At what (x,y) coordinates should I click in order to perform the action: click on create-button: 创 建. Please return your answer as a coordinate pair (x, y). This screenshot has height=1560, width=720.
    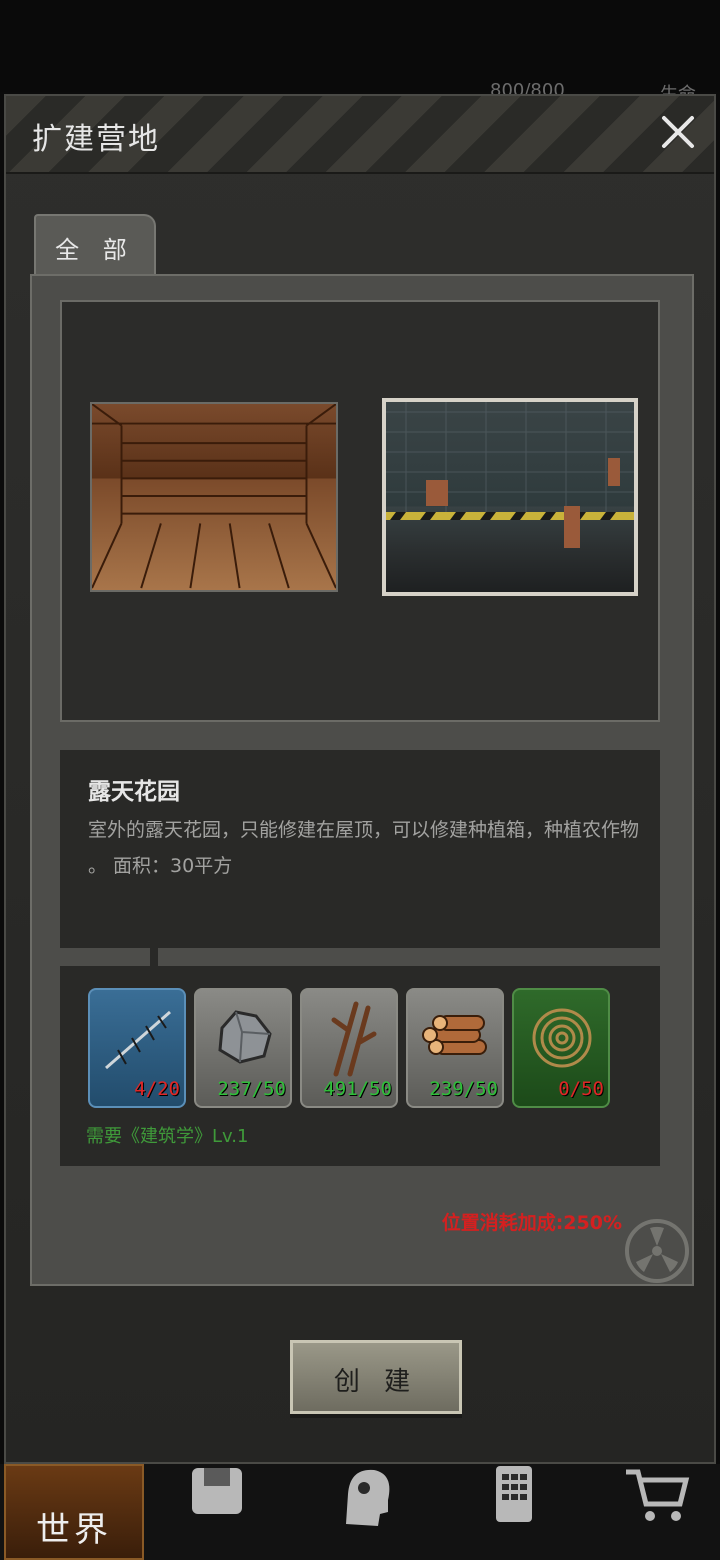
    Looking at the image, I should click on (376, 1377).